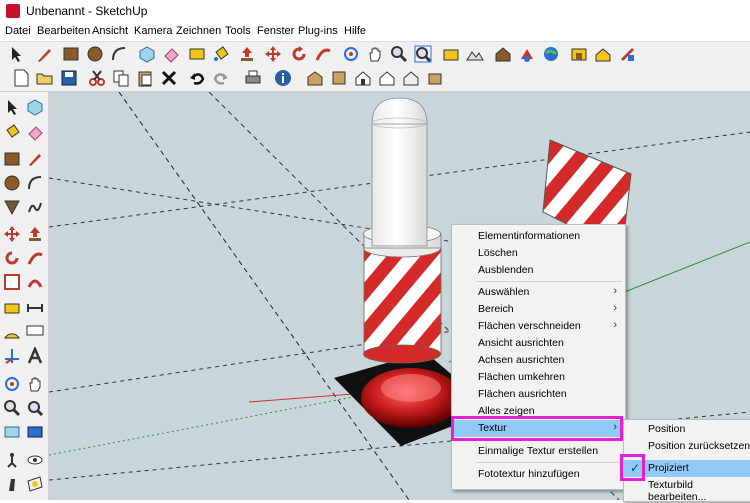 This screenshot has width=750, height=503. I want to click on zoom-icon, so click(399, 54).